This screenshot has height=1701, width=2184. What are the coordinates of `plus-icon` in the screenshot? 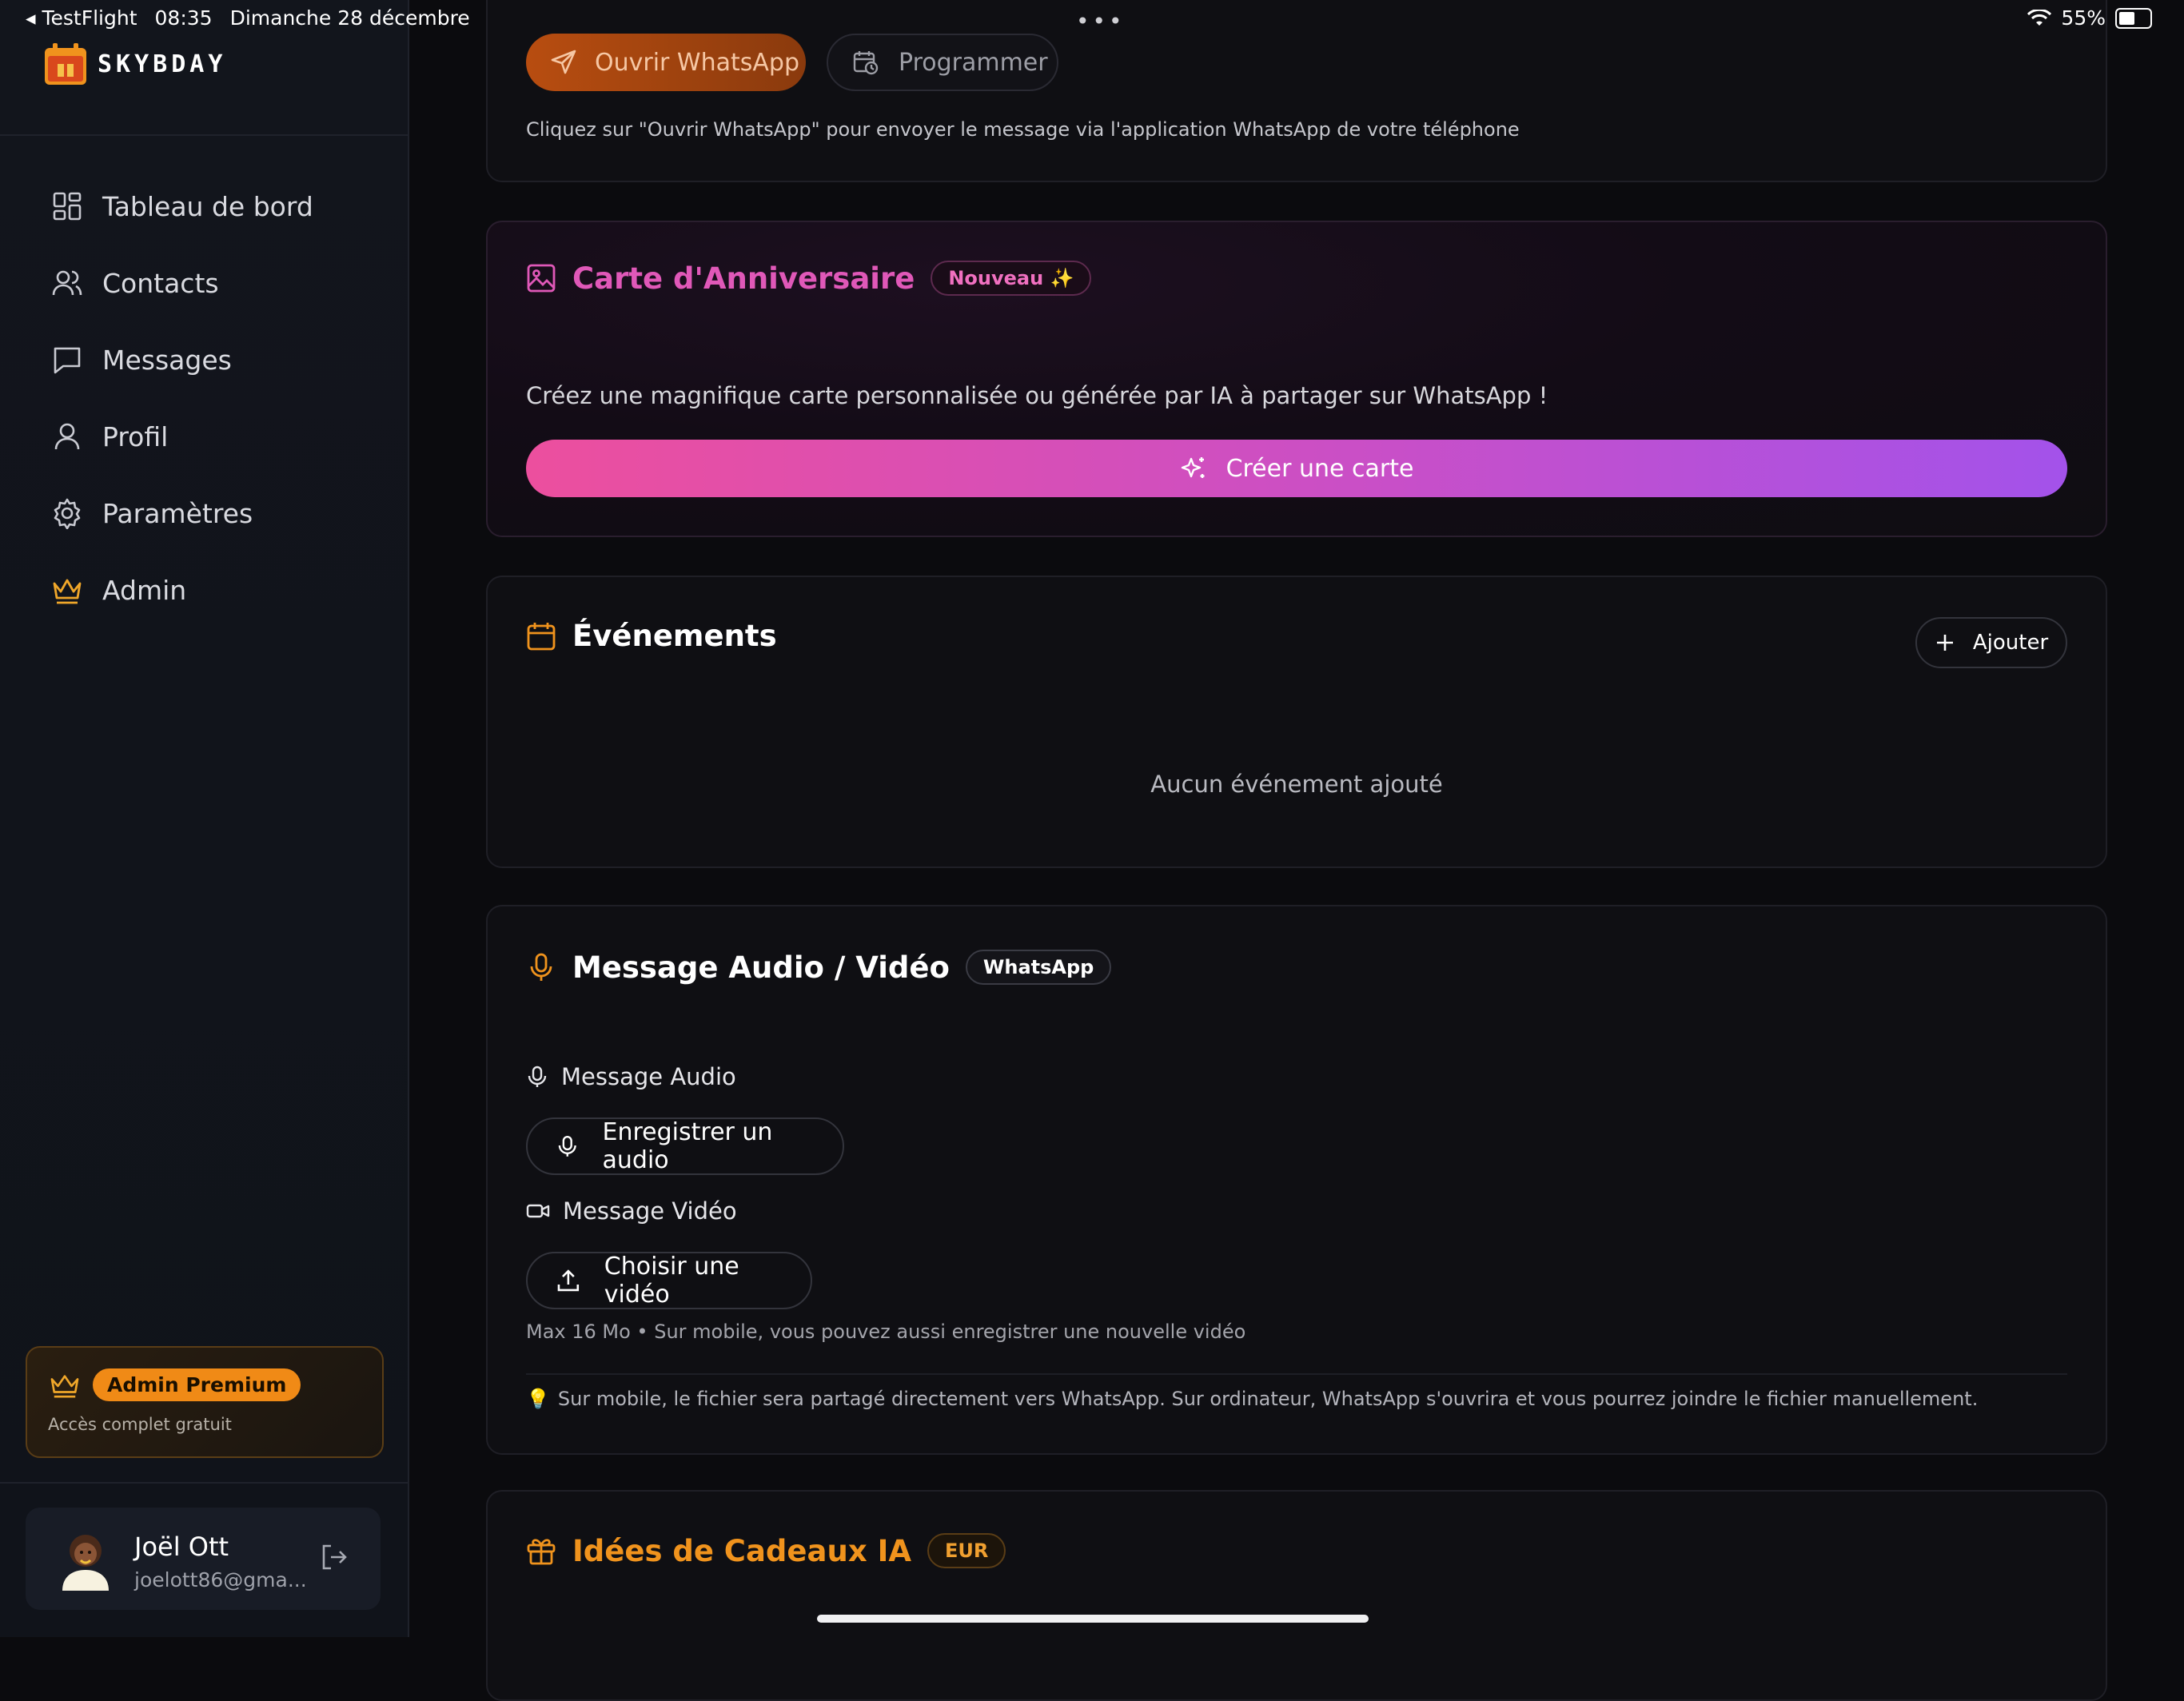 It's located at (1944, 643).